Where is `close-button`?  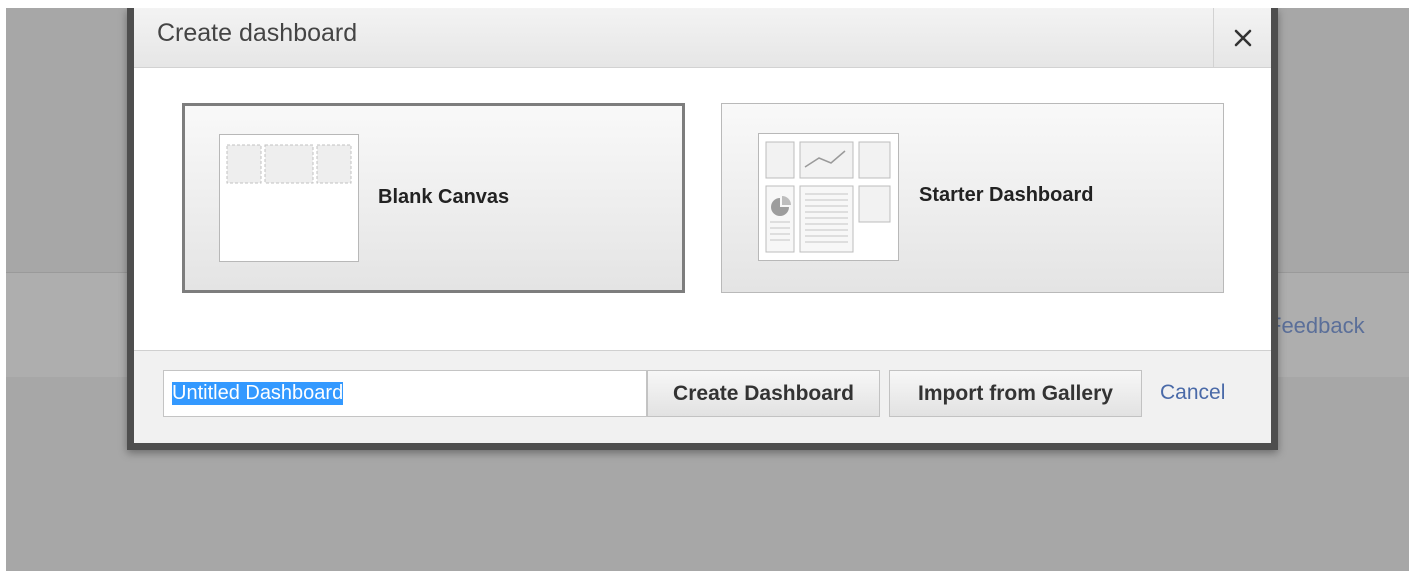
close-button is located at coordinates (1242, 37).